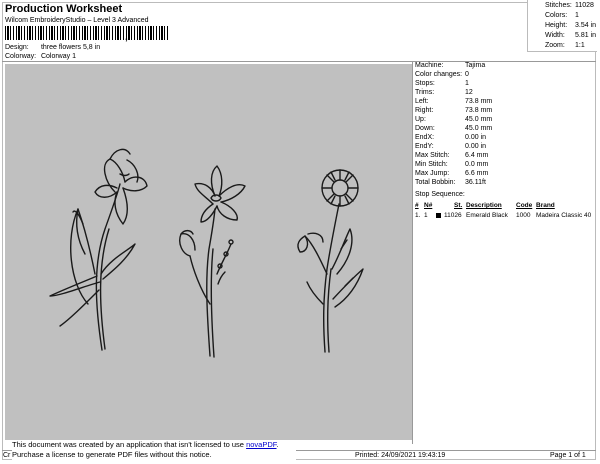 The image size is (600, 464). I want to click on up-row: Up: 45.0 mm, so click(454, 119).